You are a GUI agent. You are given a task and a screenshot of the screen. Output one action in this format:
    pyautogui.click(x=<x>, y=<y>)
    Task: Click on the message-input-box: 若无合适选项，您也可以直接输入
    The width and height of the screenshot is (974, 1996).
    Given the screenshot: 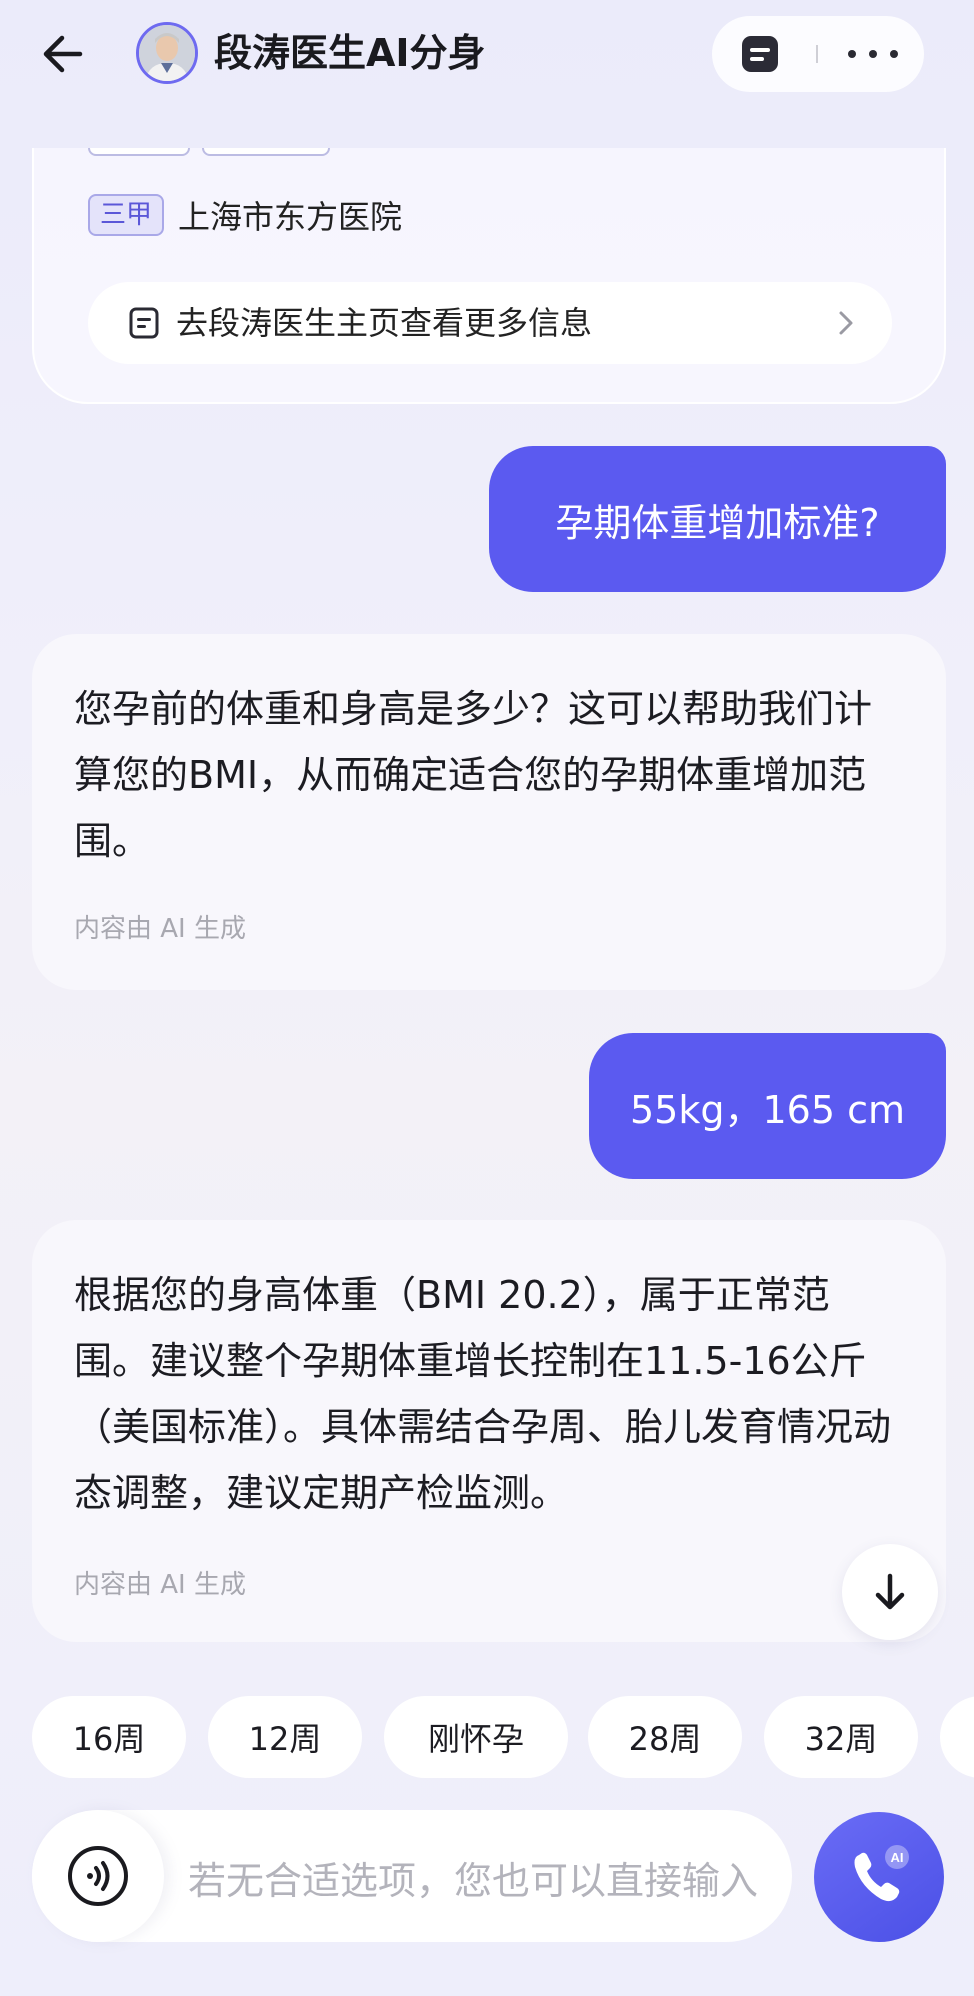 What is the action you would take?
    pyautogui.click(x=412, y=1876)
    